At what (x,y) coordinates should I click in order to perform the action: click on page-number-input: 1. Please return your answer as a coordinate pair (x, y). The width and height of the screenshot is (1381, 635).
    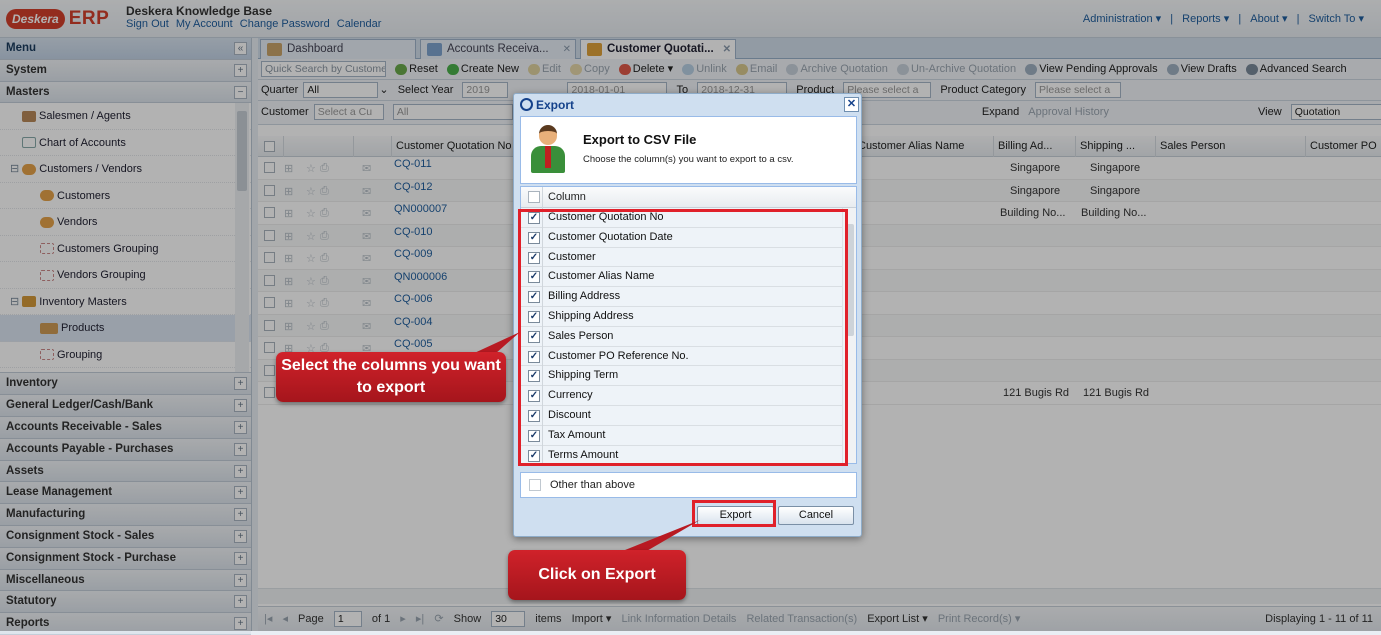
    Looking at the image, I should click on (347, 619).